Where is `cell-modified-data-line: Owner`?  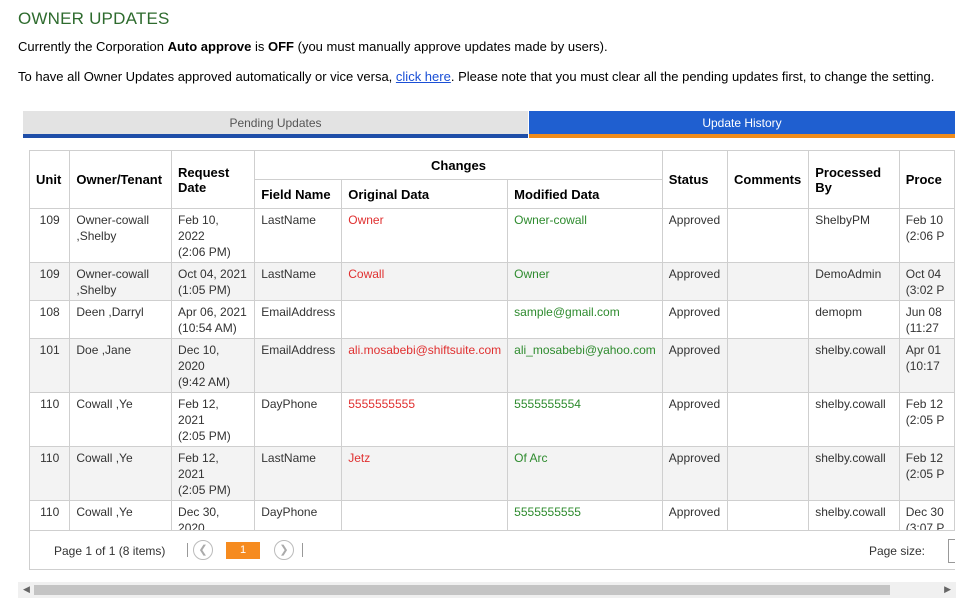
cell-modified-data-line: Owner is located at coordinates (532, 274).